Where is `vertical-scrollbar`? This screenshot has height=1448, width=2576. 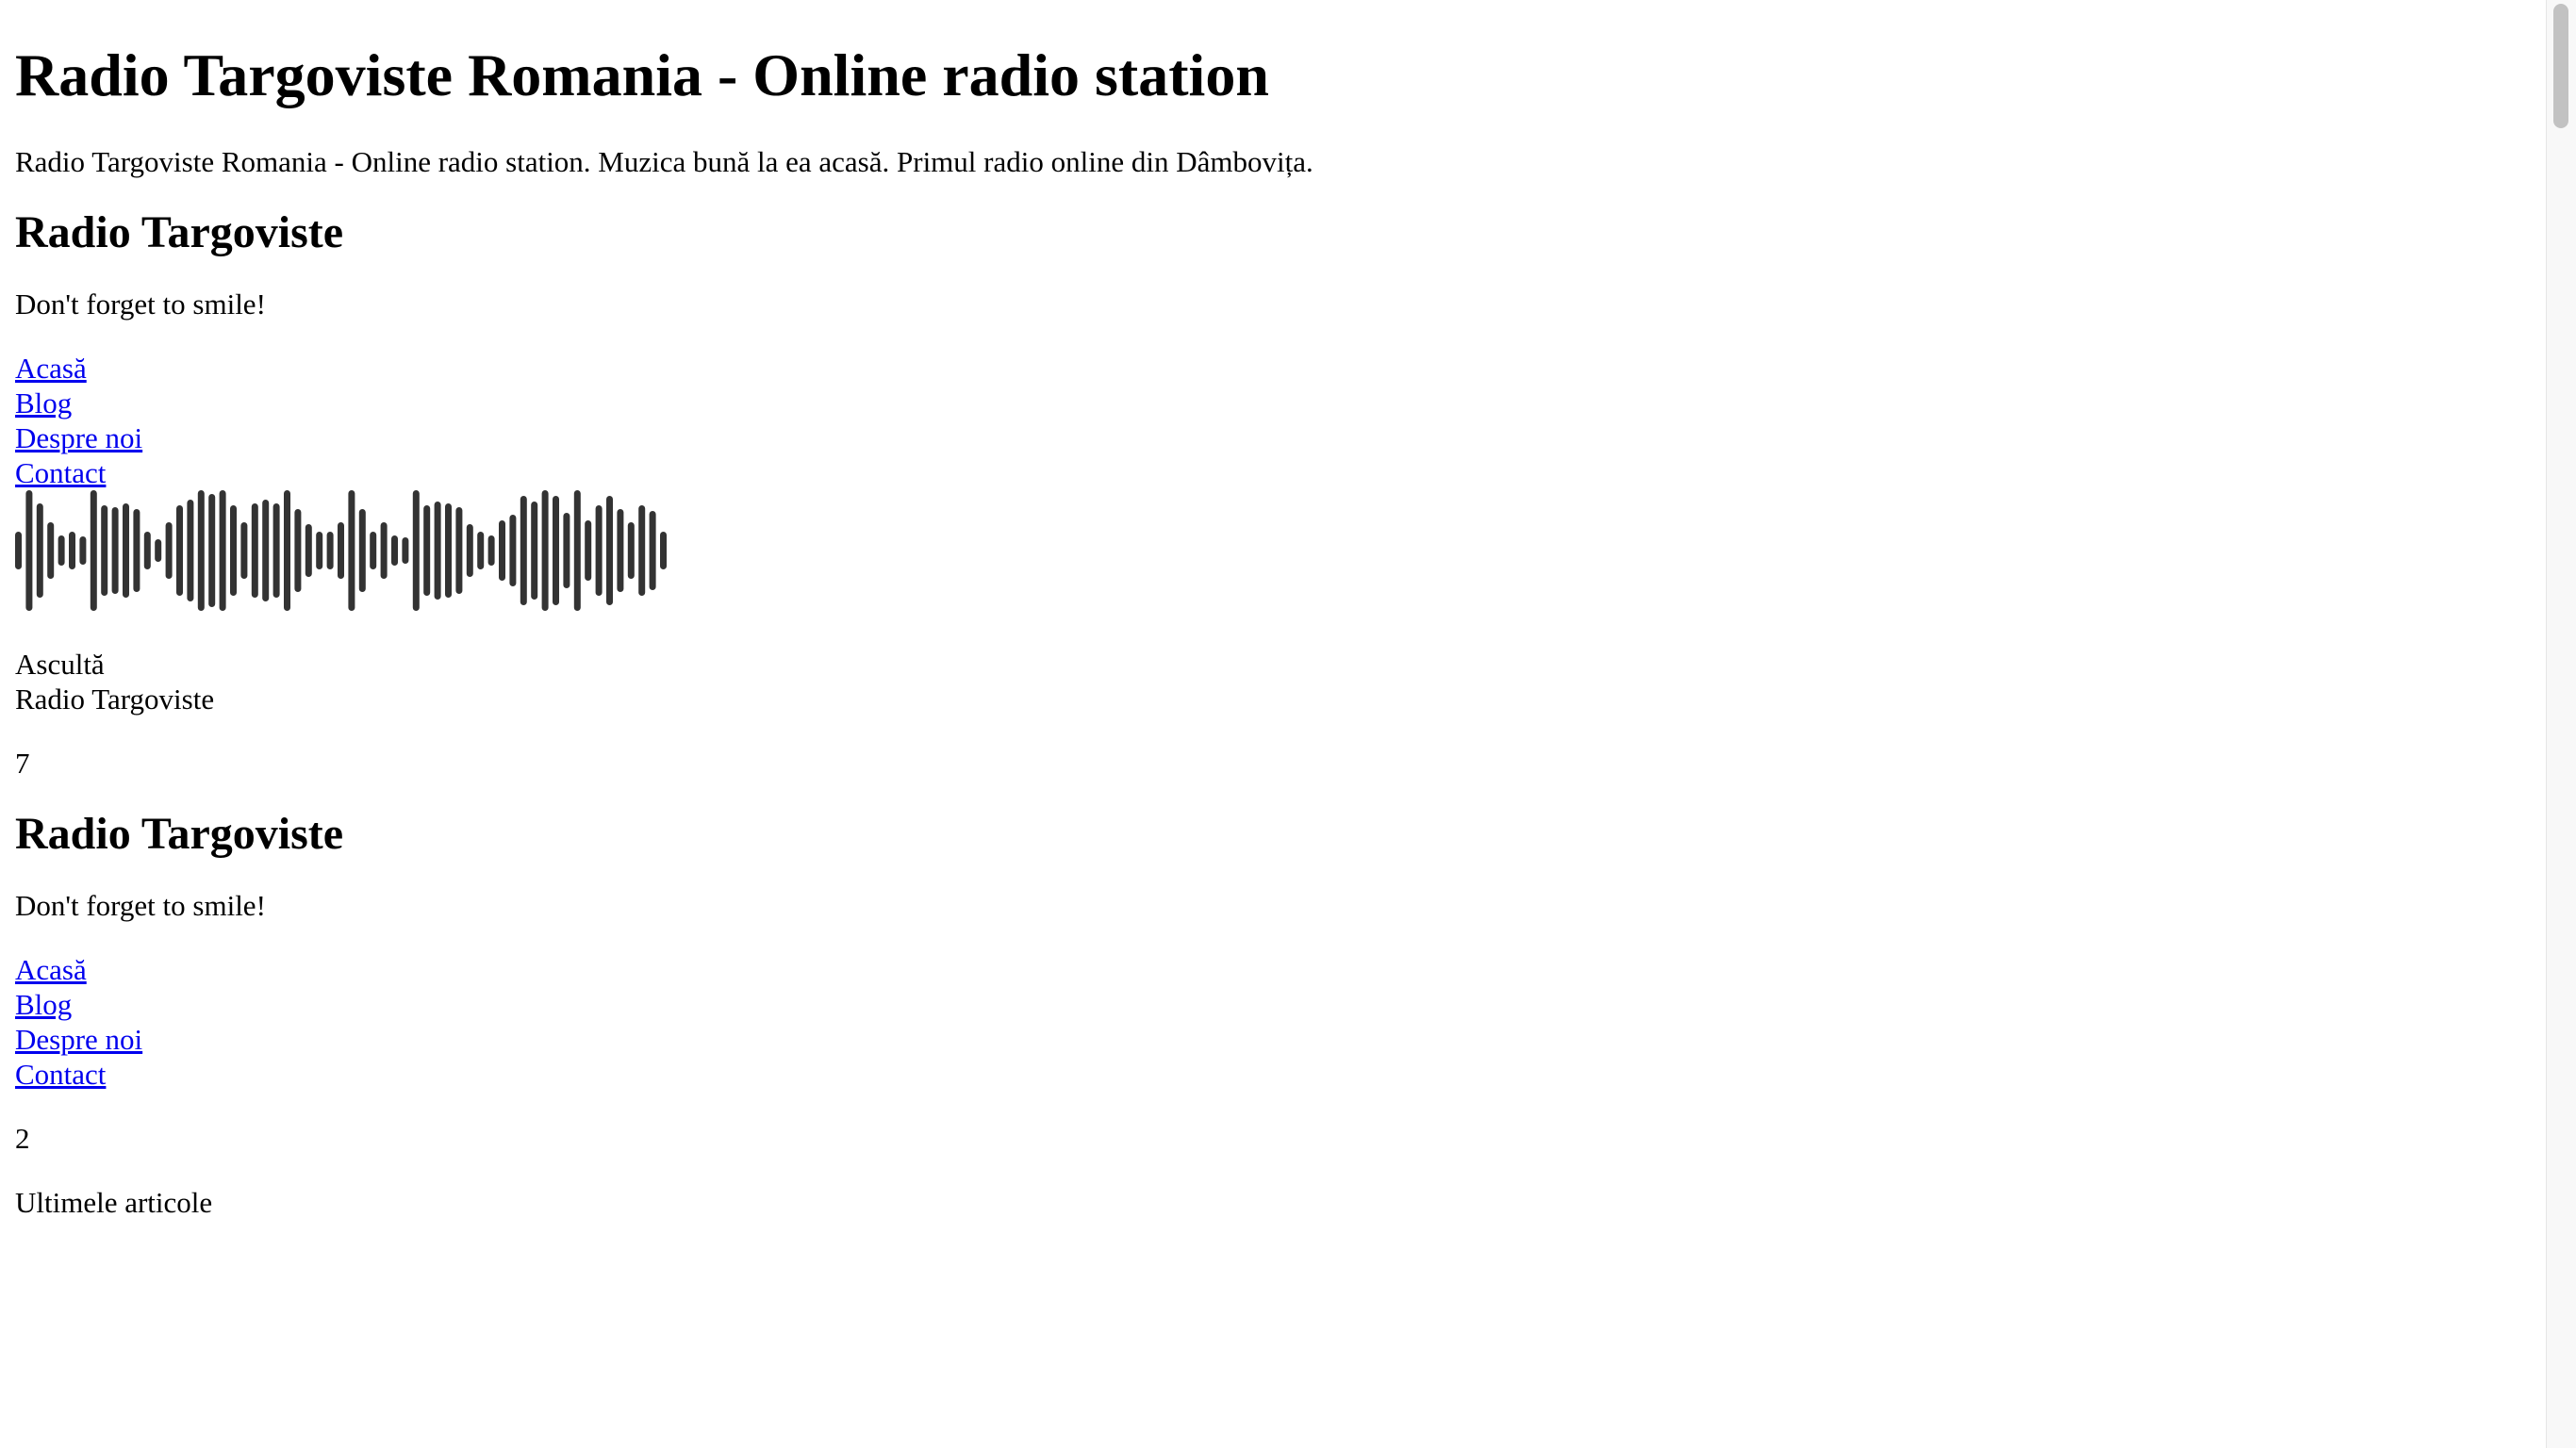 vertical-scrollbar is located at coordinates (2561, 724).